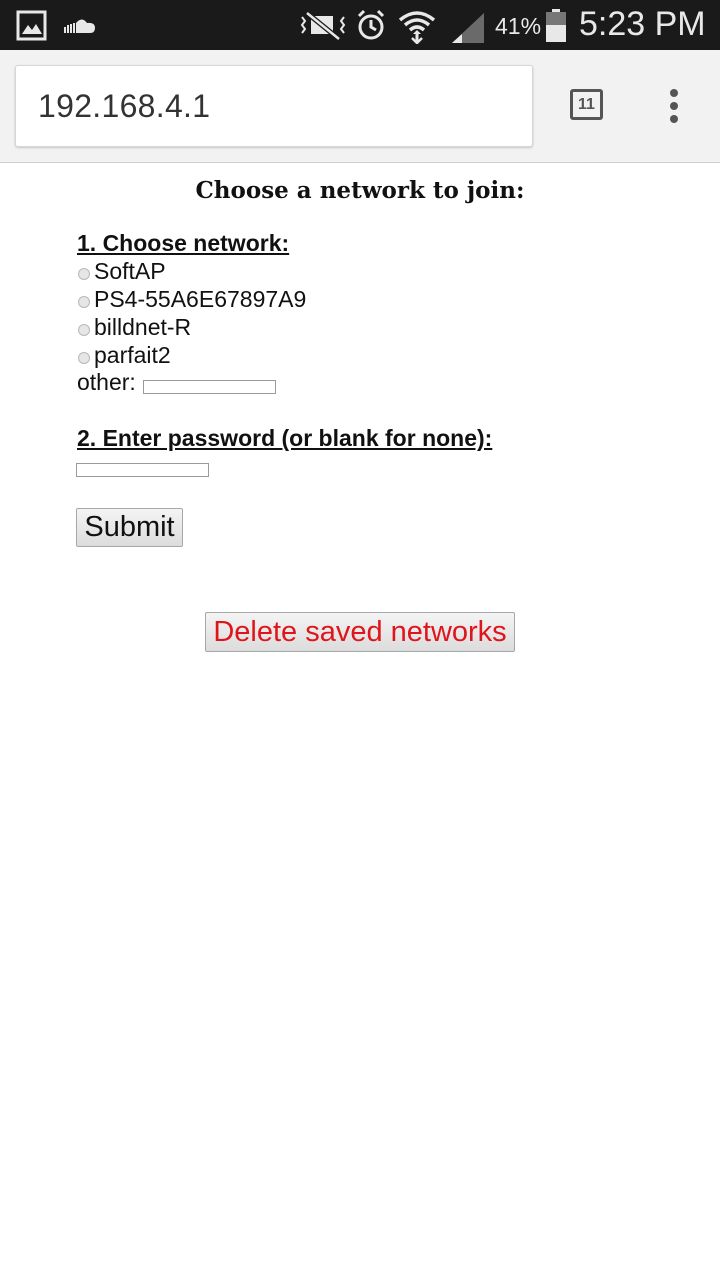 The width and height of the screenshot is (720, 1280). I want to click on network-option: SoftAP, so click(122, 271).